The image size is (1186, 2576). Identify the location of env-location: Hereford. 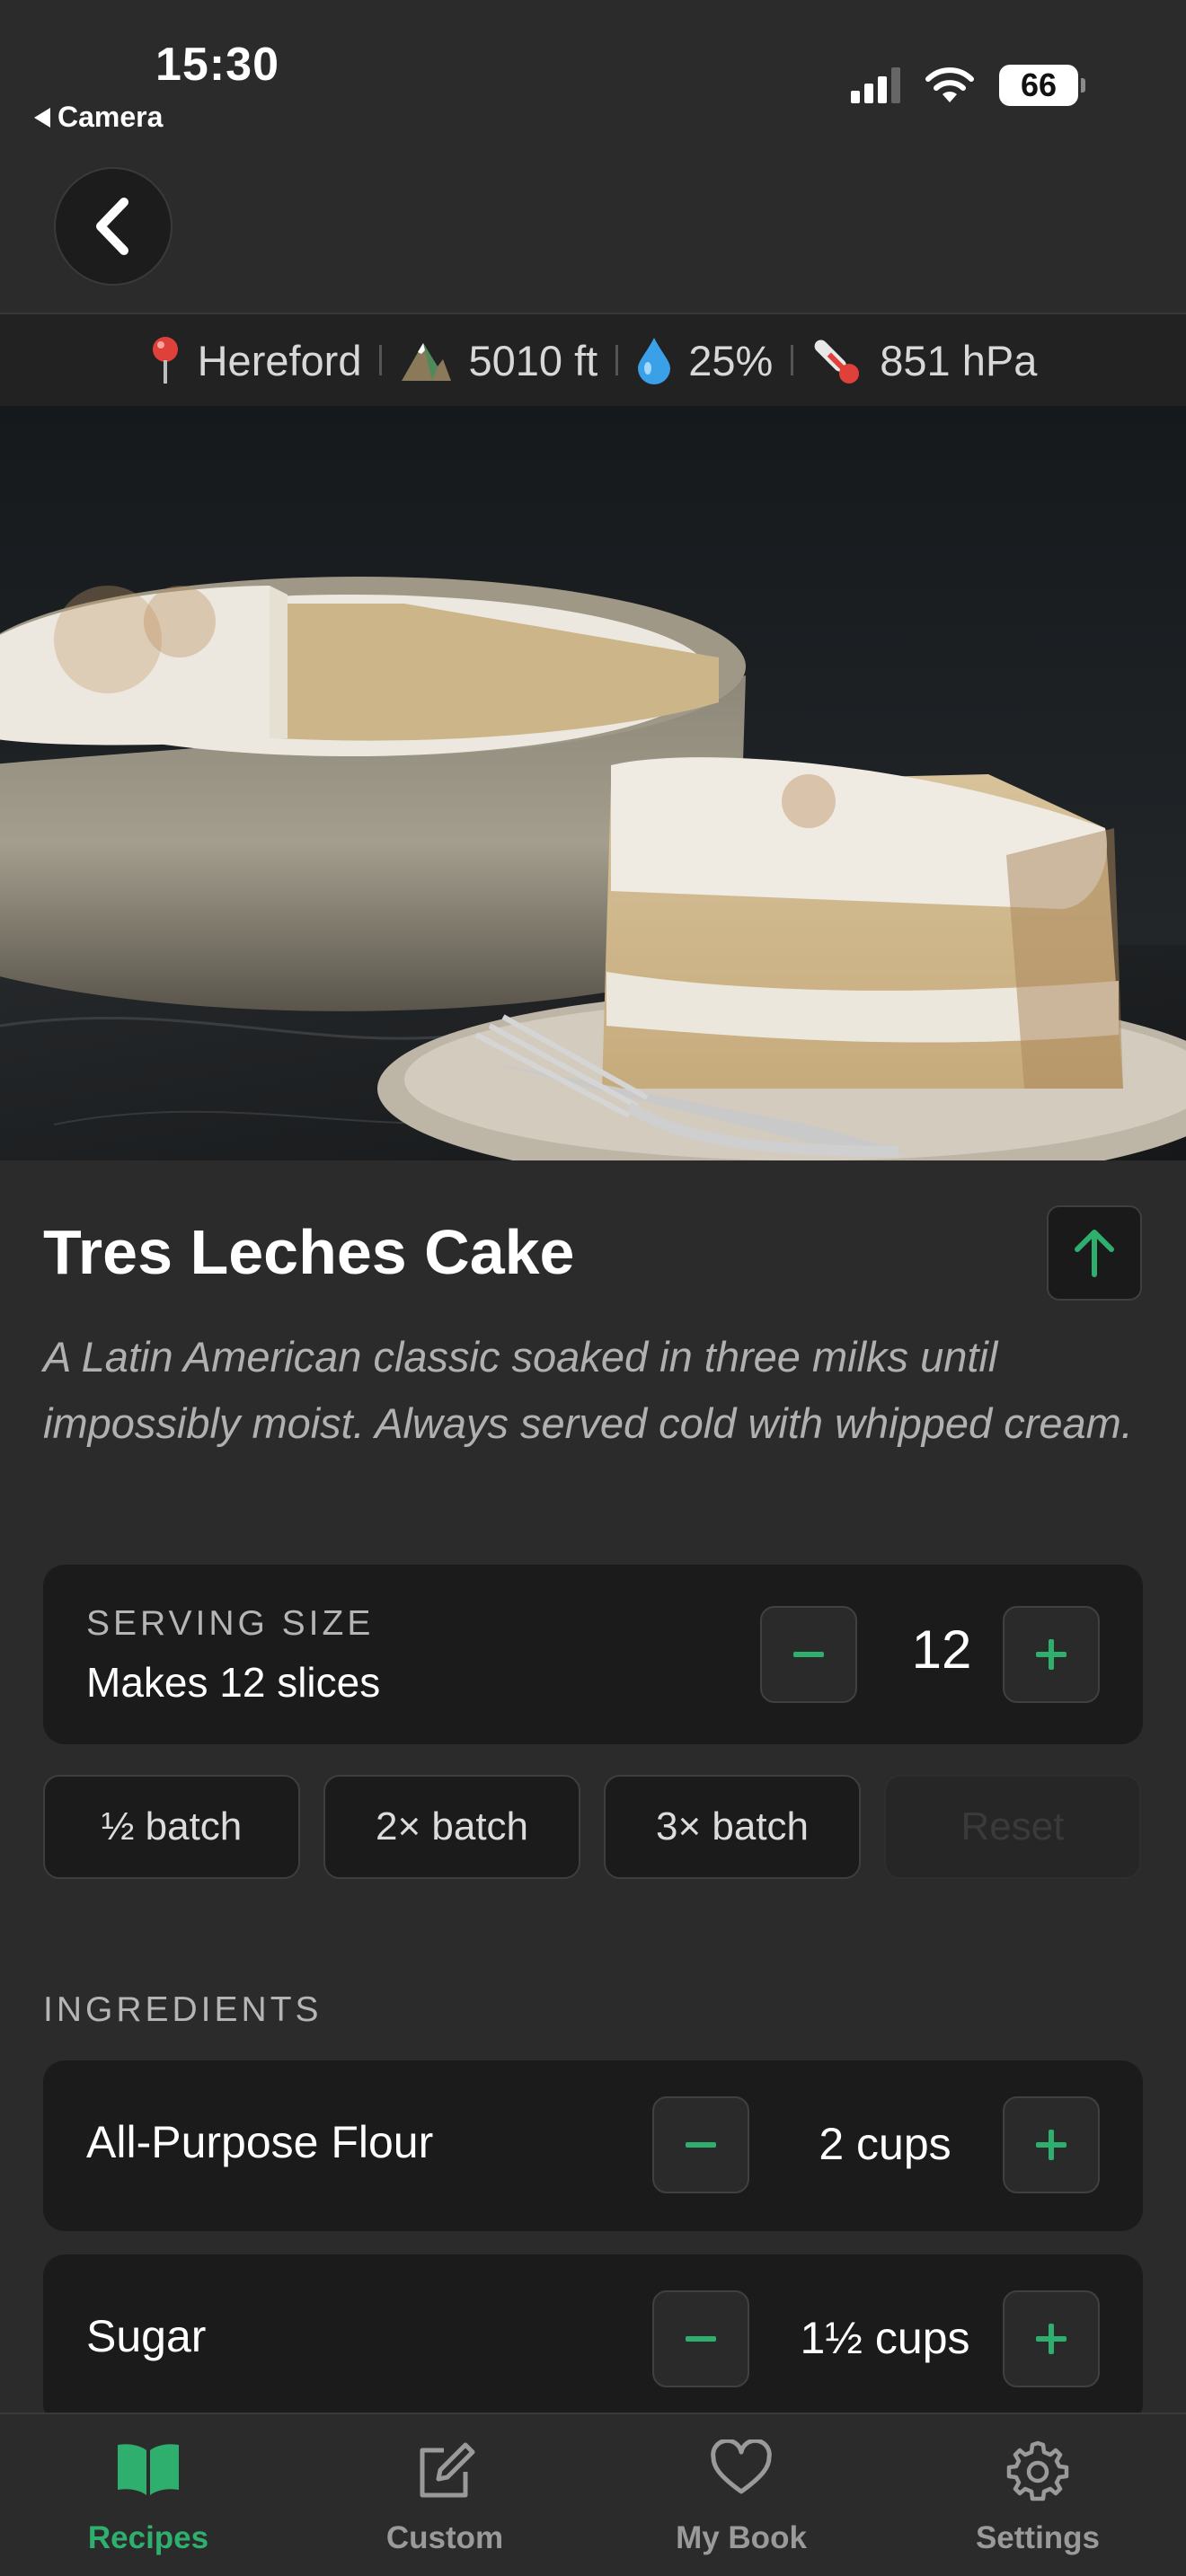
(255, 360).